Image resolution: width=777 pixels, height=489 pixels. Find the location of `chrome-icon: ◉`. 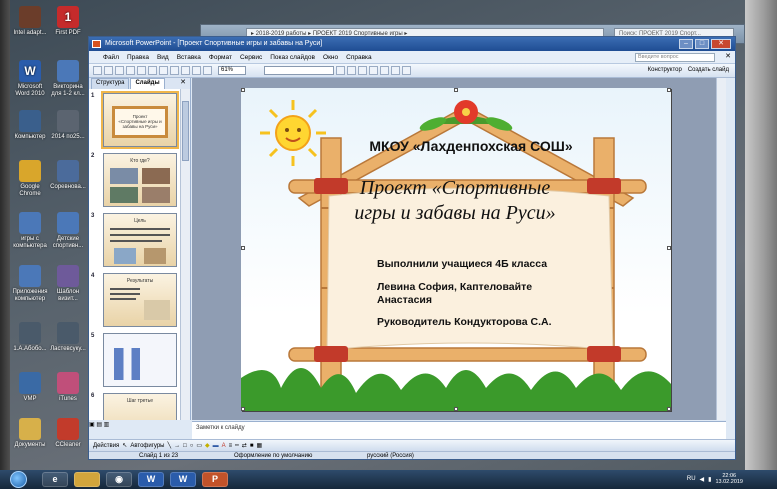

chrome-icon: ◉ is located at coordinates (119, 479).